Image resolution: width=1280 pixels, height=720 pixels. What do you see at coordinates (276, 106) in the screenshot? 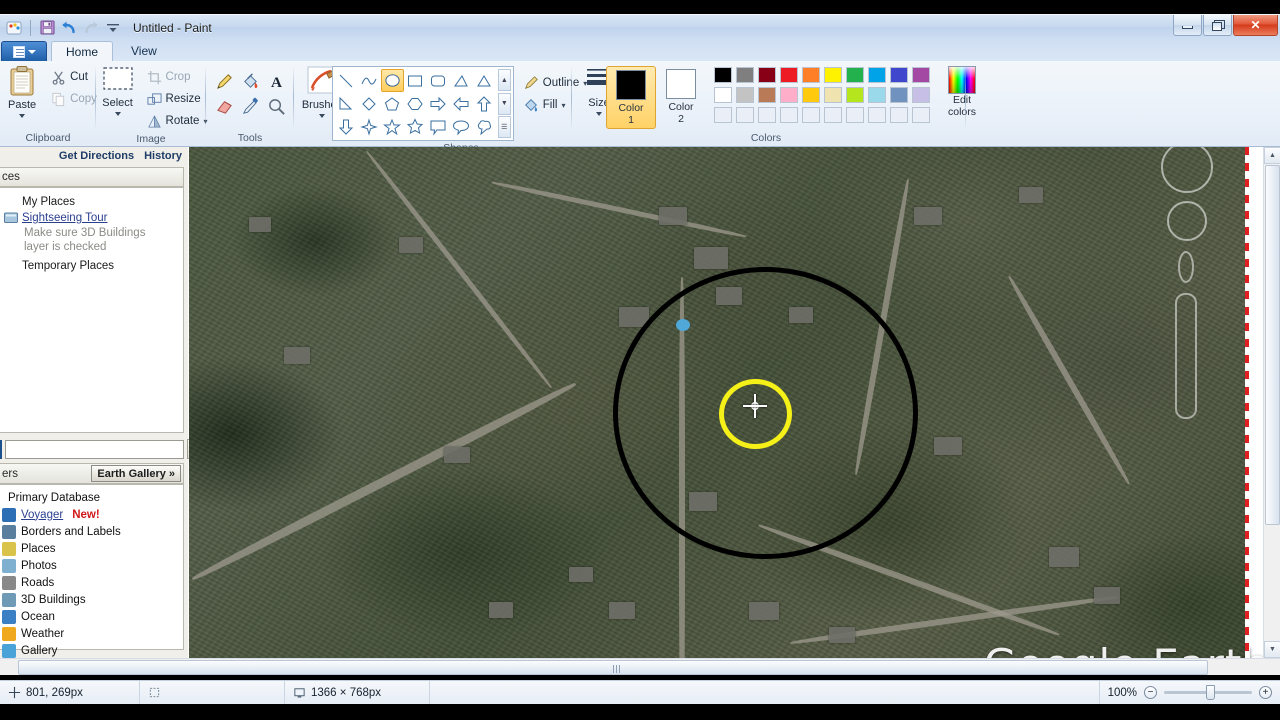
I see `magnifier-tool-button` at bounding box center [276, 106].